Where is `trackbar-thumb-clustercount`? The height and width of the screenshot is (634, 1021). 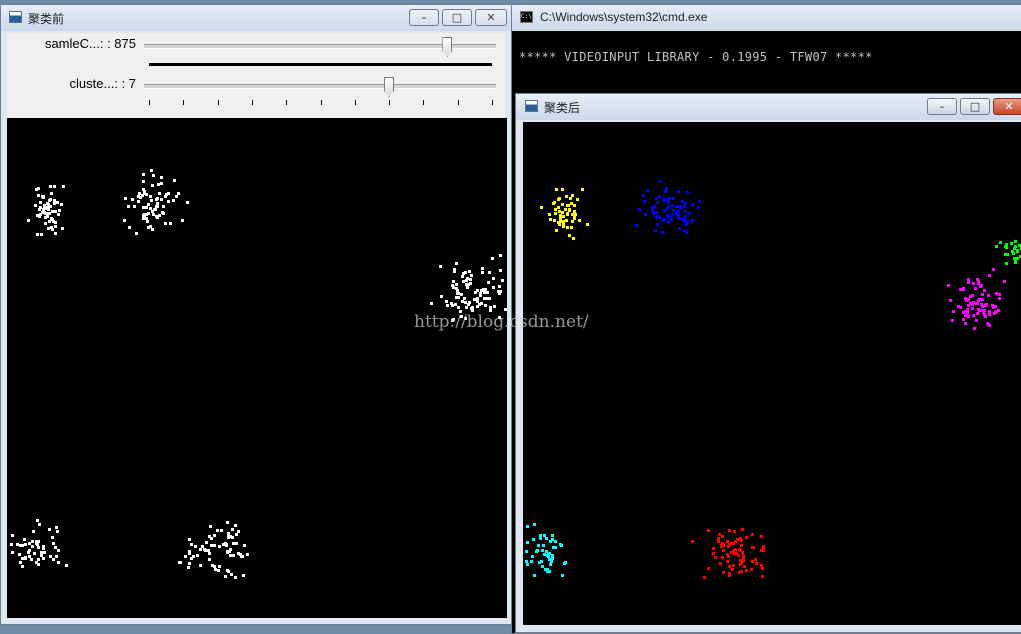
trackbar-thumb-clustercount is located at coordinates (389, 87).